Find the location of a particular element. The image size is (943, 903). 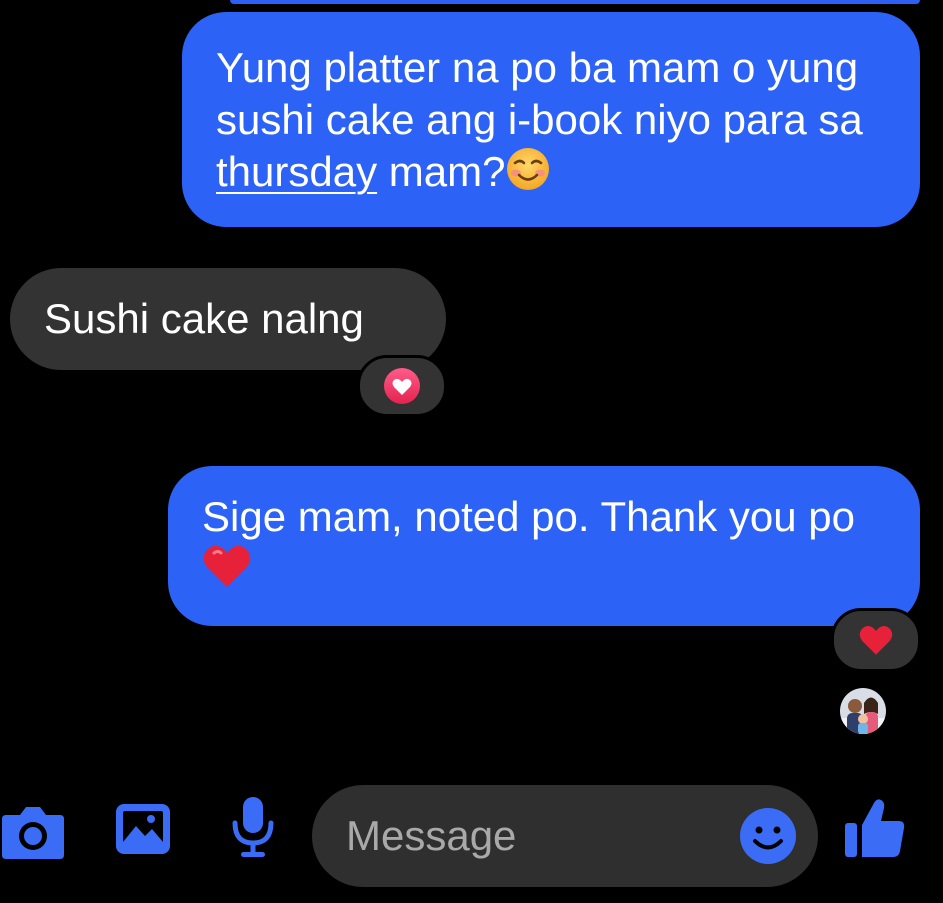

emoji-icon is located at coordinates (768, 836).